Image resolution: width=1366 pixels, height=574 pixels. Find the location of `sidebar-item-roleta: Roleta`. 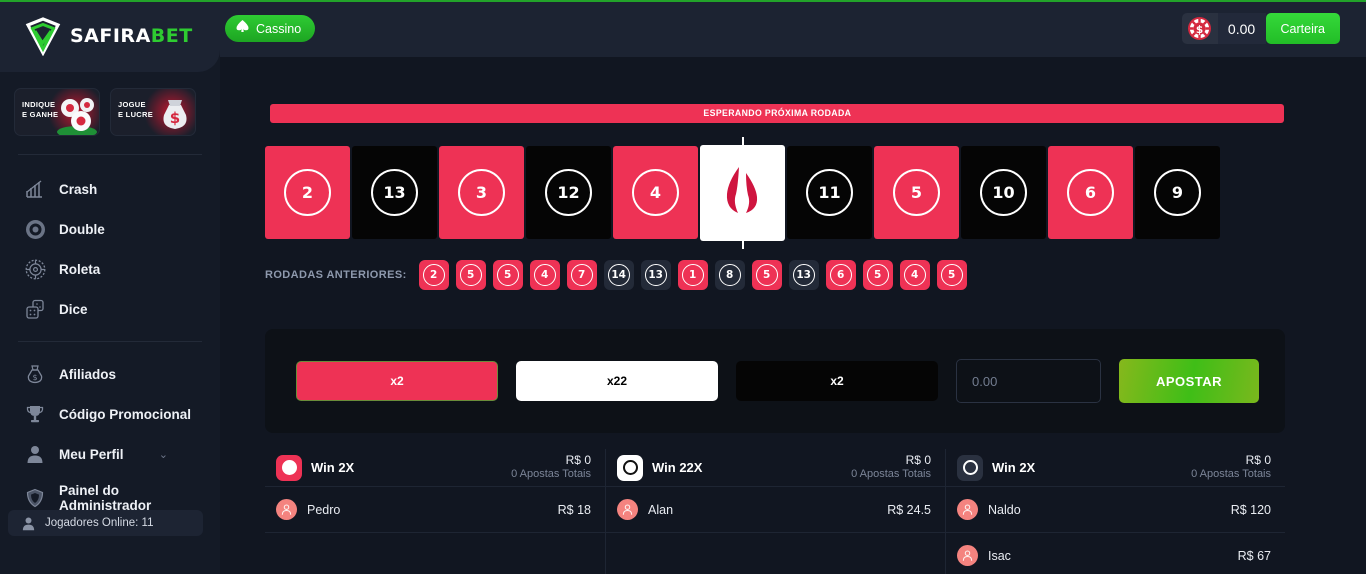

sidebar-item-roleta: Roleta is located at coordinates (110, 269).